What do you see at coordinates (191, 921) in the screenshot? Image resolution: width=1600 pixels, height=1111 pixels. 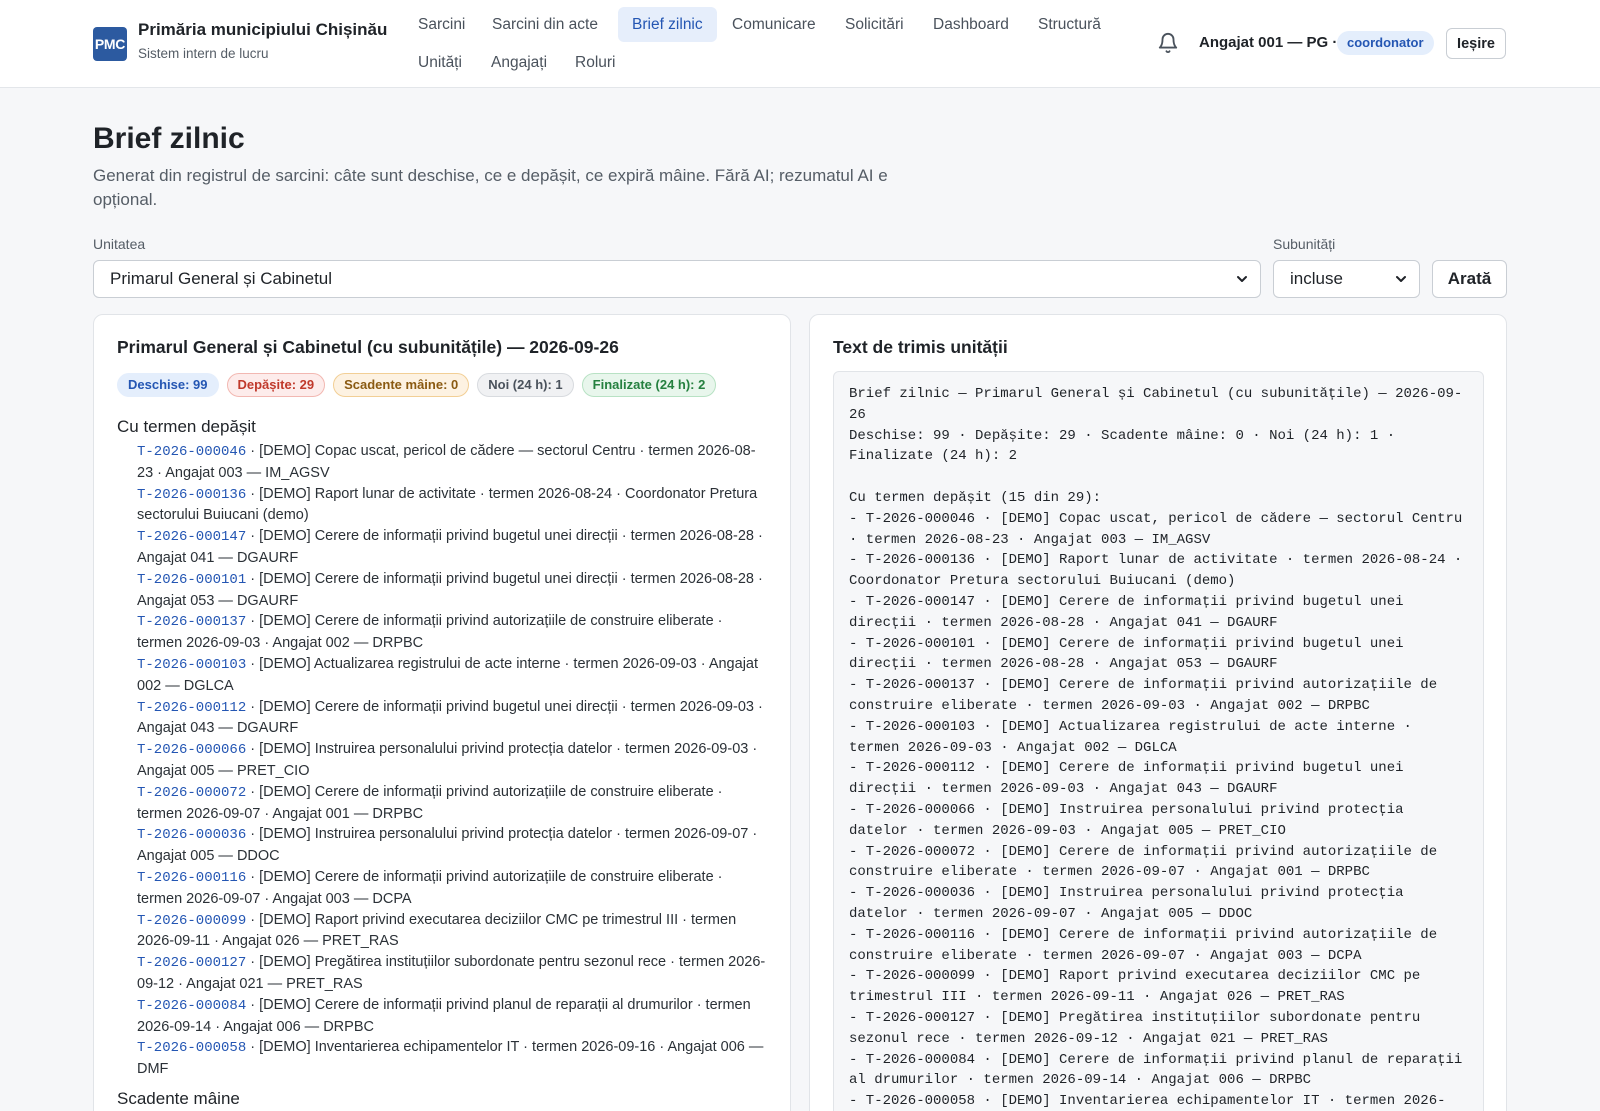 I see `task-id-link: T-2026-000099` at bounding box center [191, 921].